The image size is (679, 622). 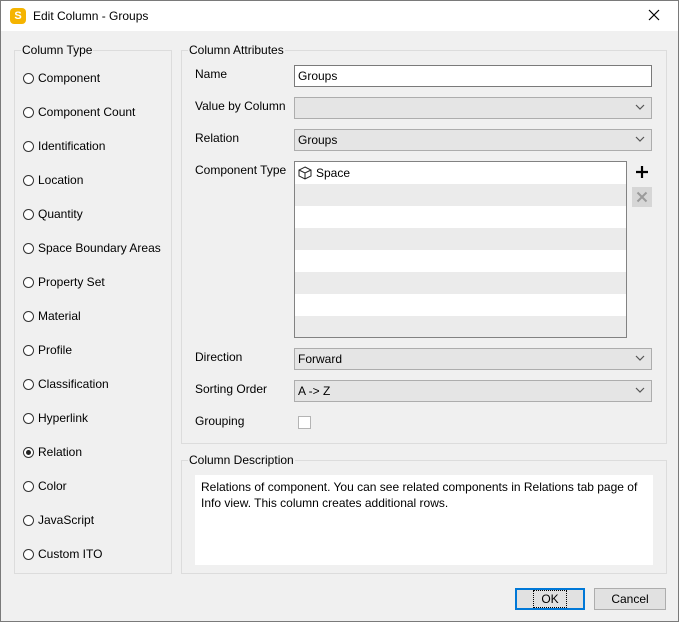 What do you see at coordinates (217, 138) in the screenshot?
I see `relation-label: Relation` at bounding box center [217, 138].